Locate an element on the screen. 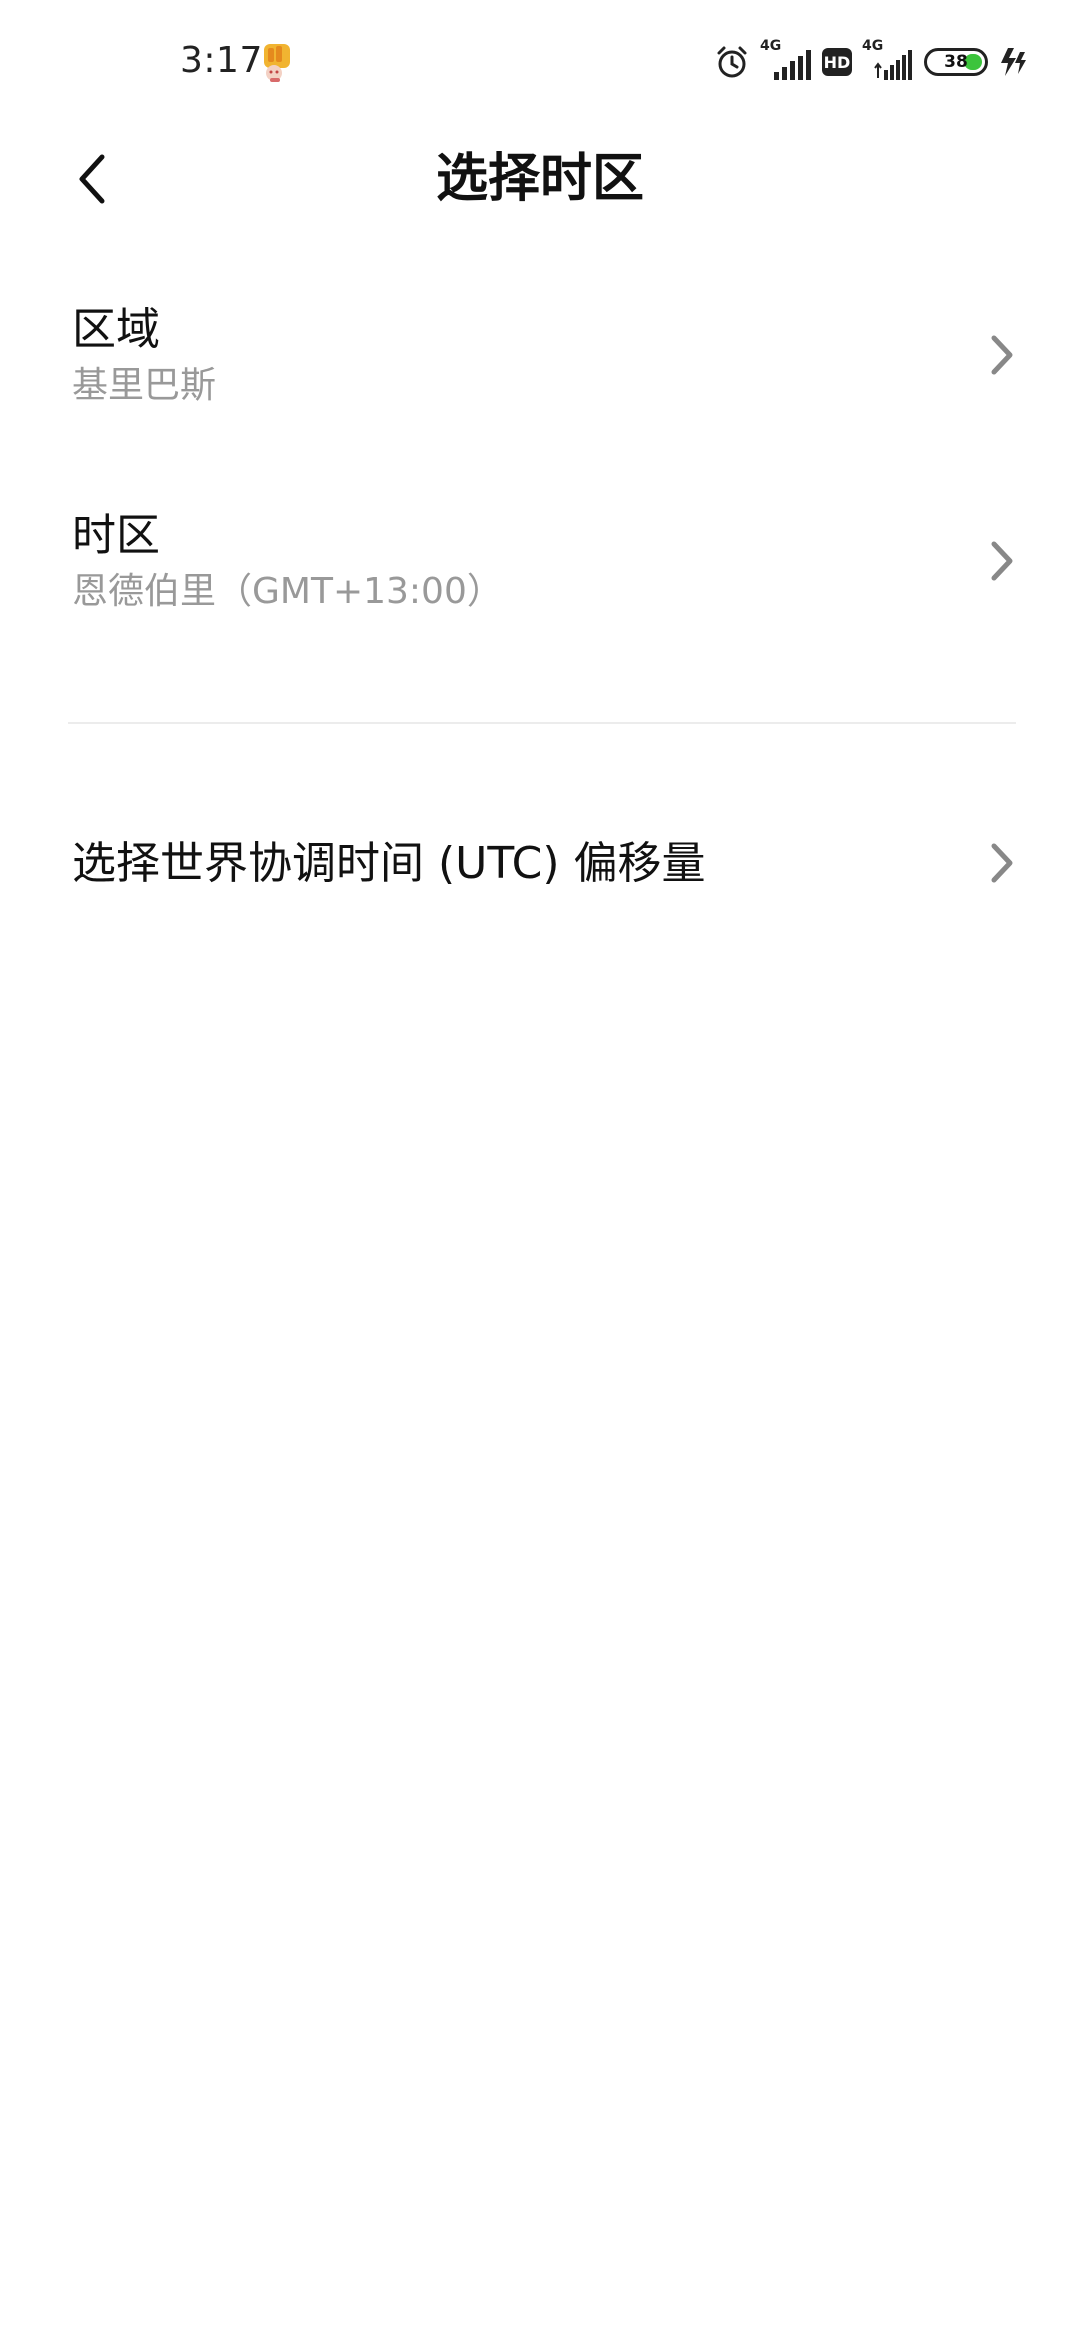  section-divider is located at coordinates (542, 723).